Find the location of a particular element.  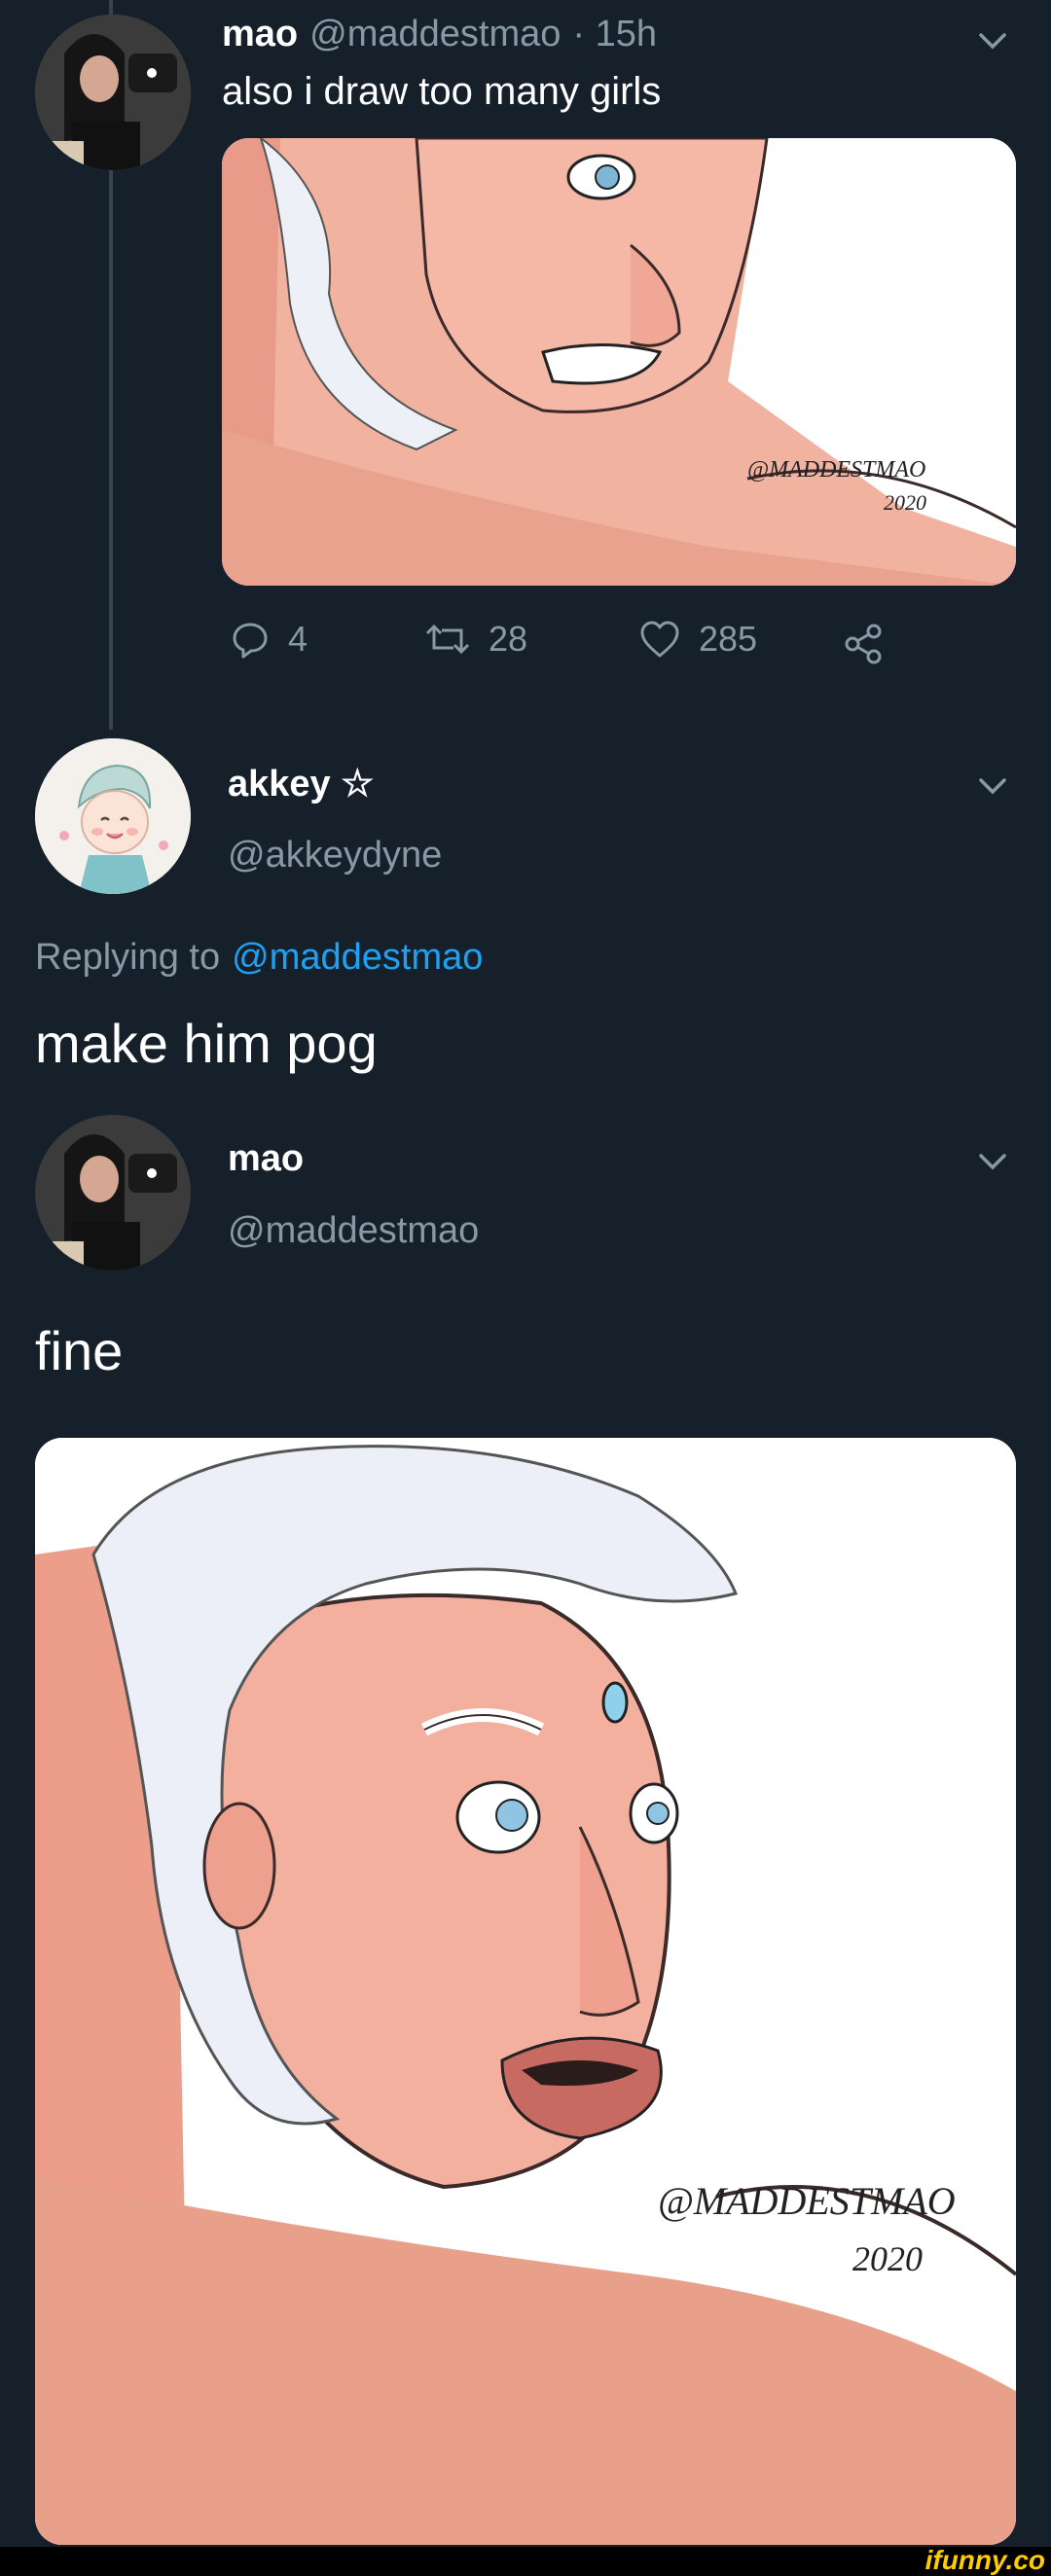

tweet1-image-signature: @MADDESTMAO is located at coordinates (836, 470).